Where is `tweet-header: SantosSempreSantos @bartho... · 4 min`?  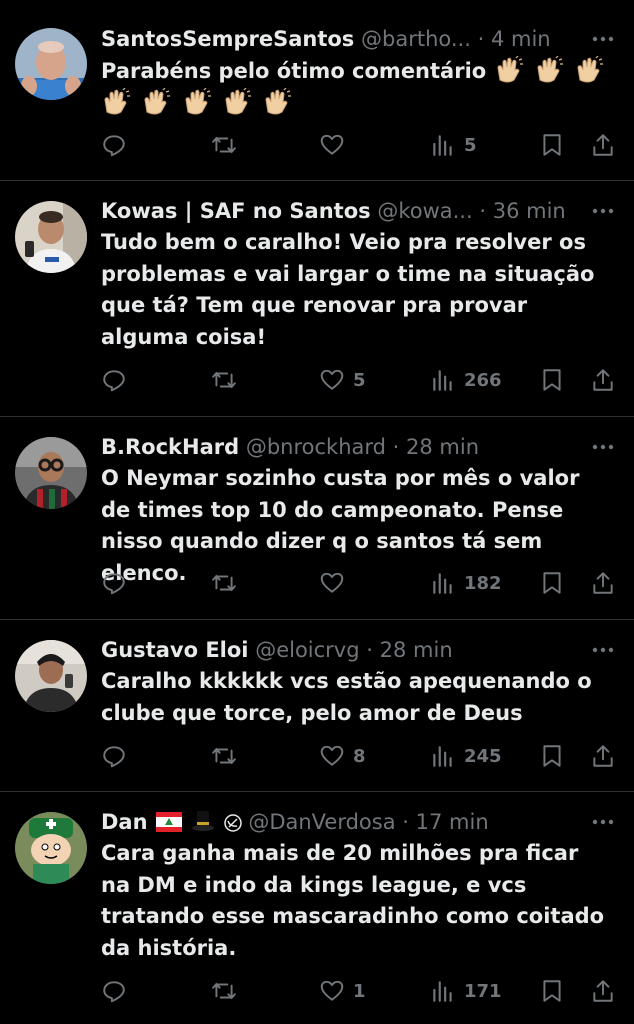
tweet-header: SantosSempreSantos @bartho... · 4 min is located at coordinates (337, 39).